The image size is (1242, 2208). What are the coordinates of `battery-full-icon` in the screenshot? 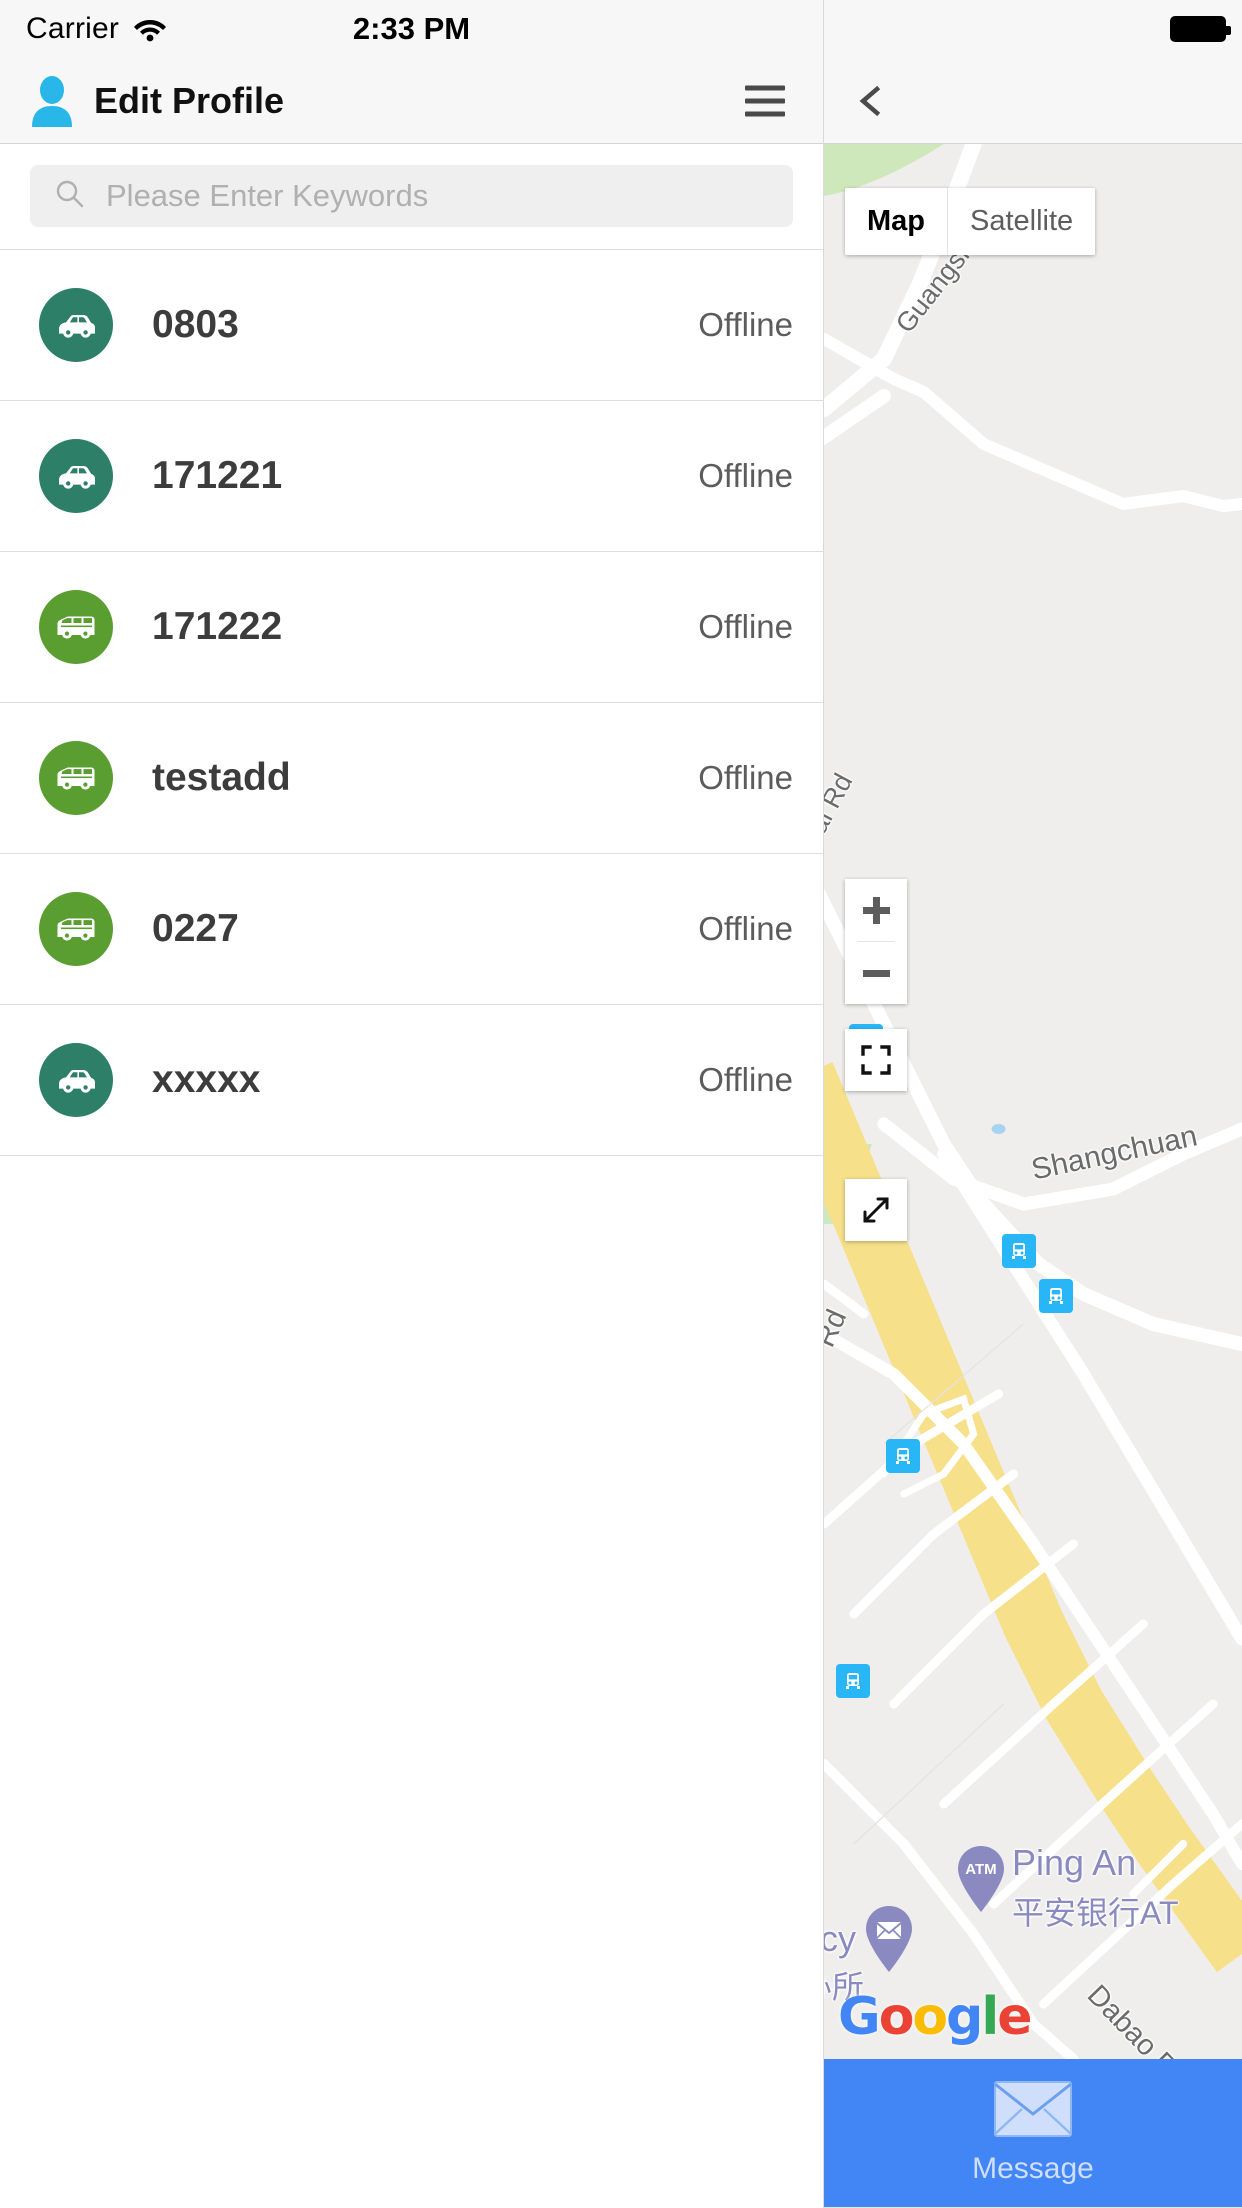 It's located at (1200, 29).